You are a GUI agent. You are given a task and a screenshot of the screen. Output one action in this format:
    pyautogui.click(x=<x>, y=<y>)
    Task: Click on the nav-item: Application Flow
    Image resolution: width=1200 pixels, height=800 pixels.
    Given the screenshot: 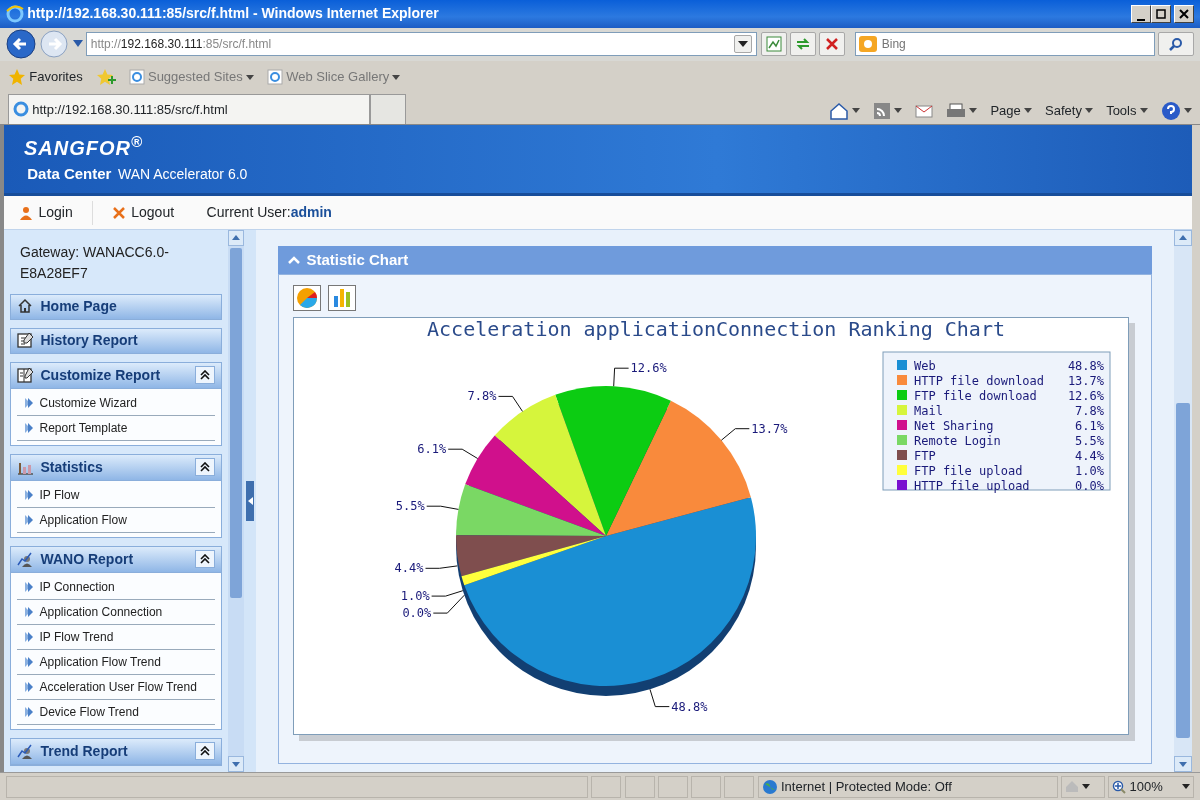 What is the action you would take?
    pyautogui.click(x=116, y=520)
    